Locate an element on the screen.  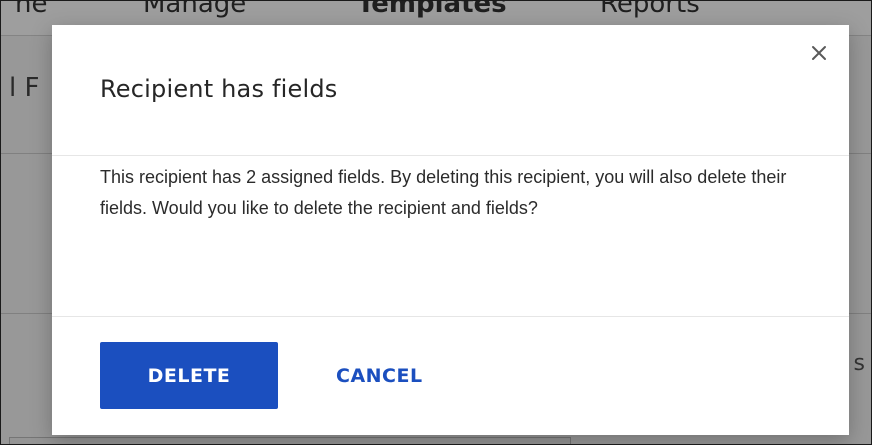
delete-button: DELETE is located at coordinates (189, 375).